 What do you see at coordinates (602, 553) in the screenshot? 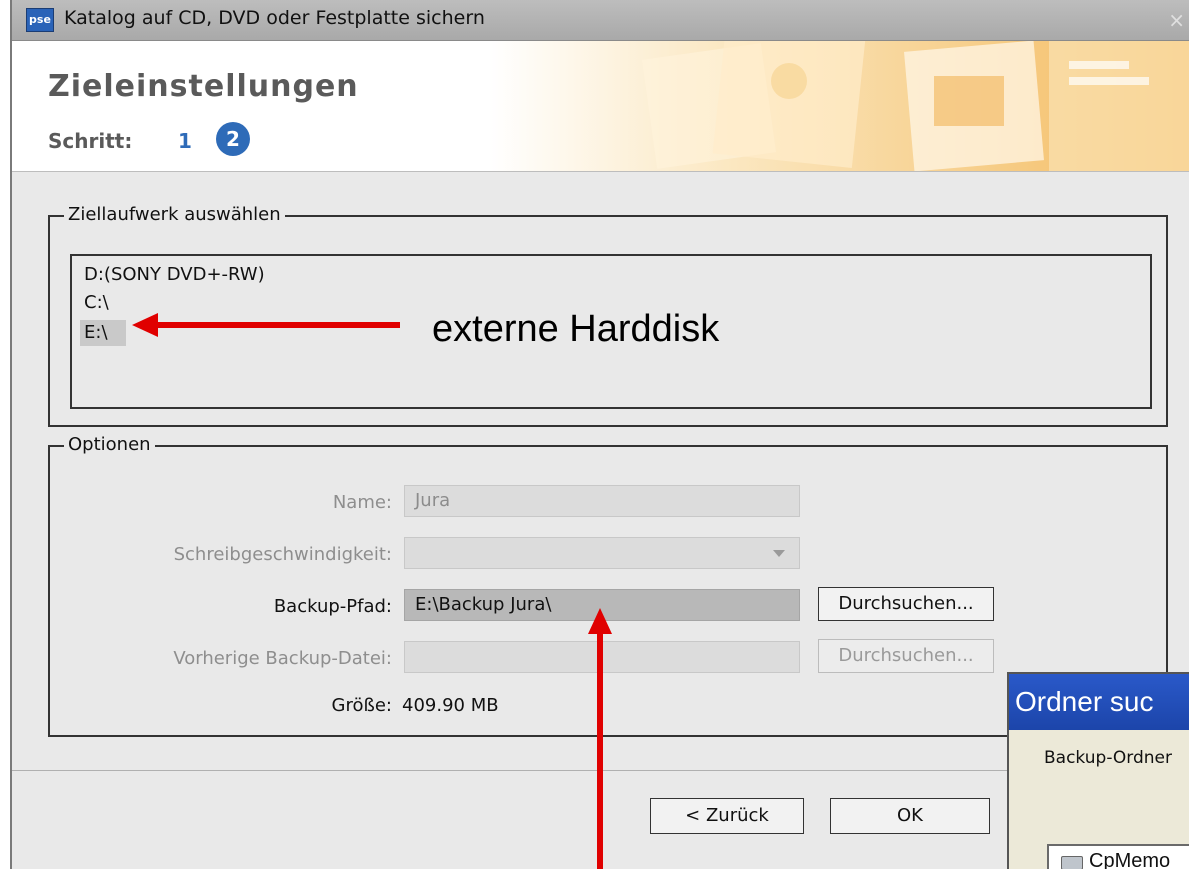
I see `write-speed-select` at bounding box center [602, 553].